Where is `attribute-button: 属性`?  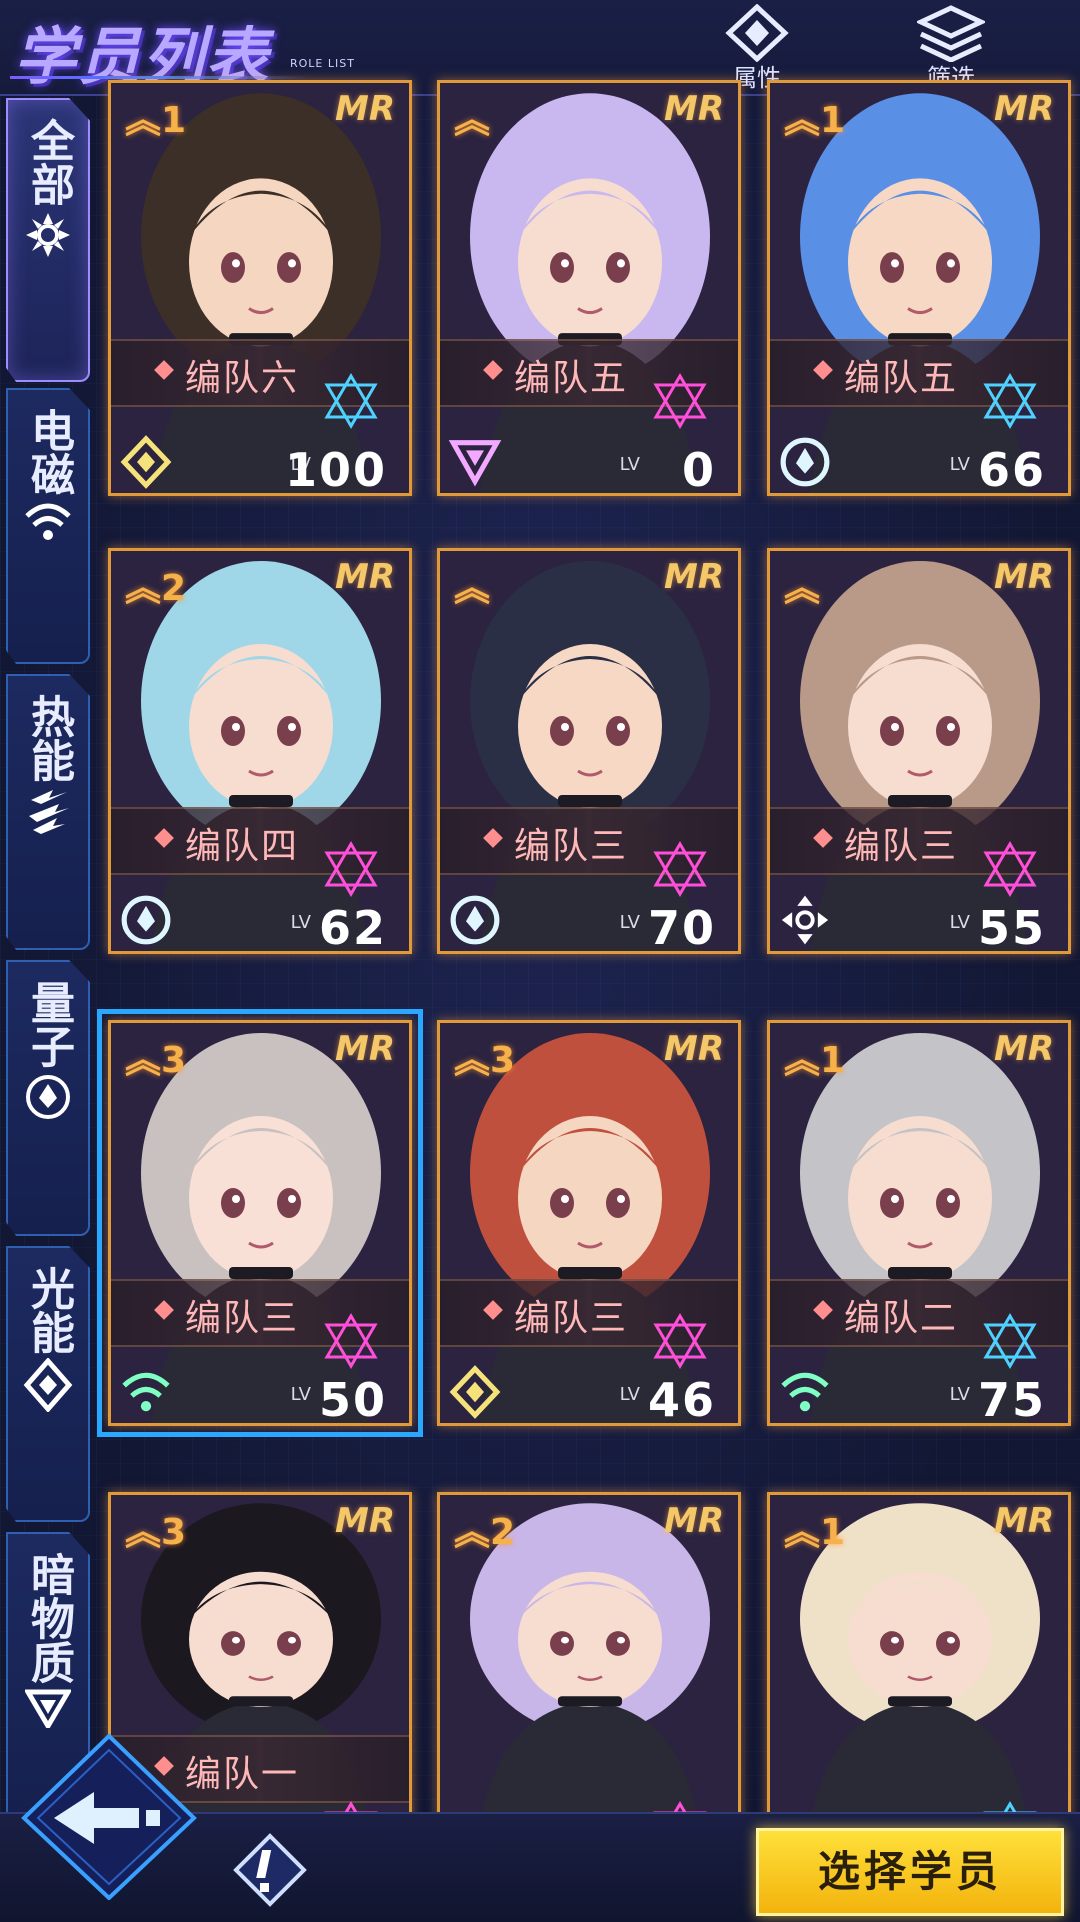
attribute-button: 属性 is located at coordinates (757, 48).